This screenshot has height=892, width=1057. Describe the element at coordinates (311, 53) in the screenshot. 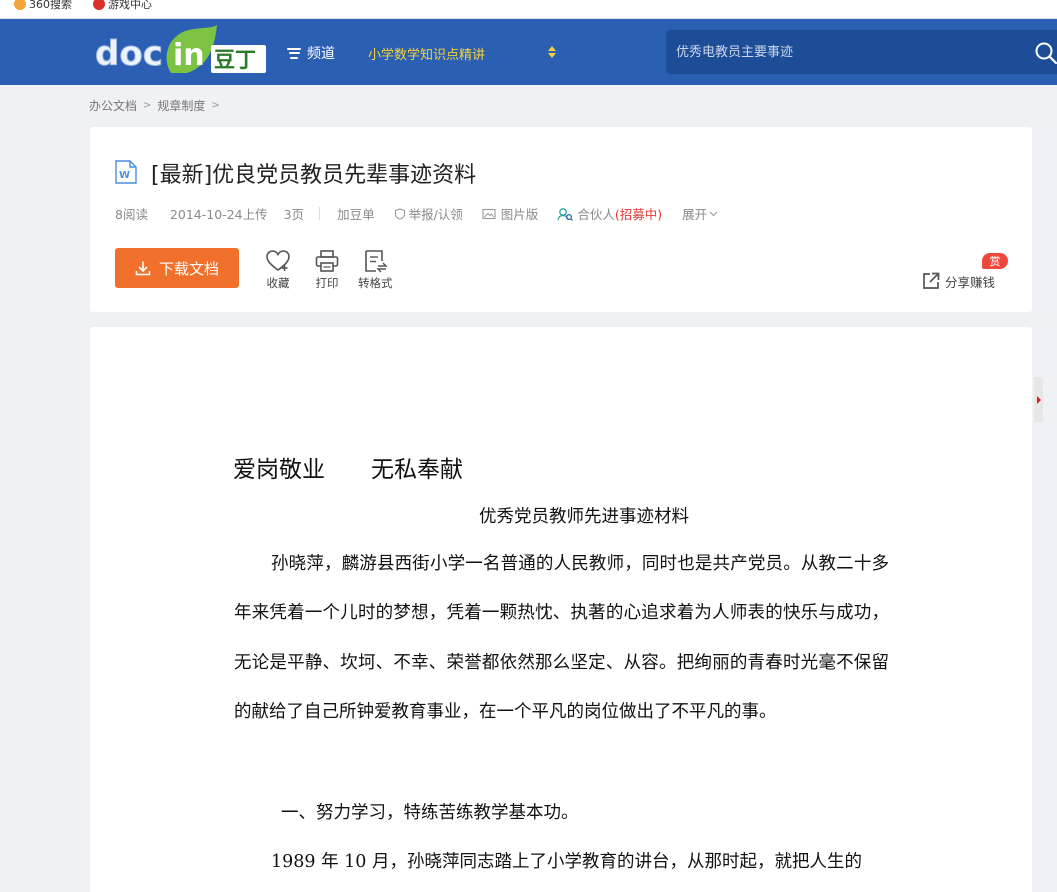

I see `channel-menu: 频道` at that location.